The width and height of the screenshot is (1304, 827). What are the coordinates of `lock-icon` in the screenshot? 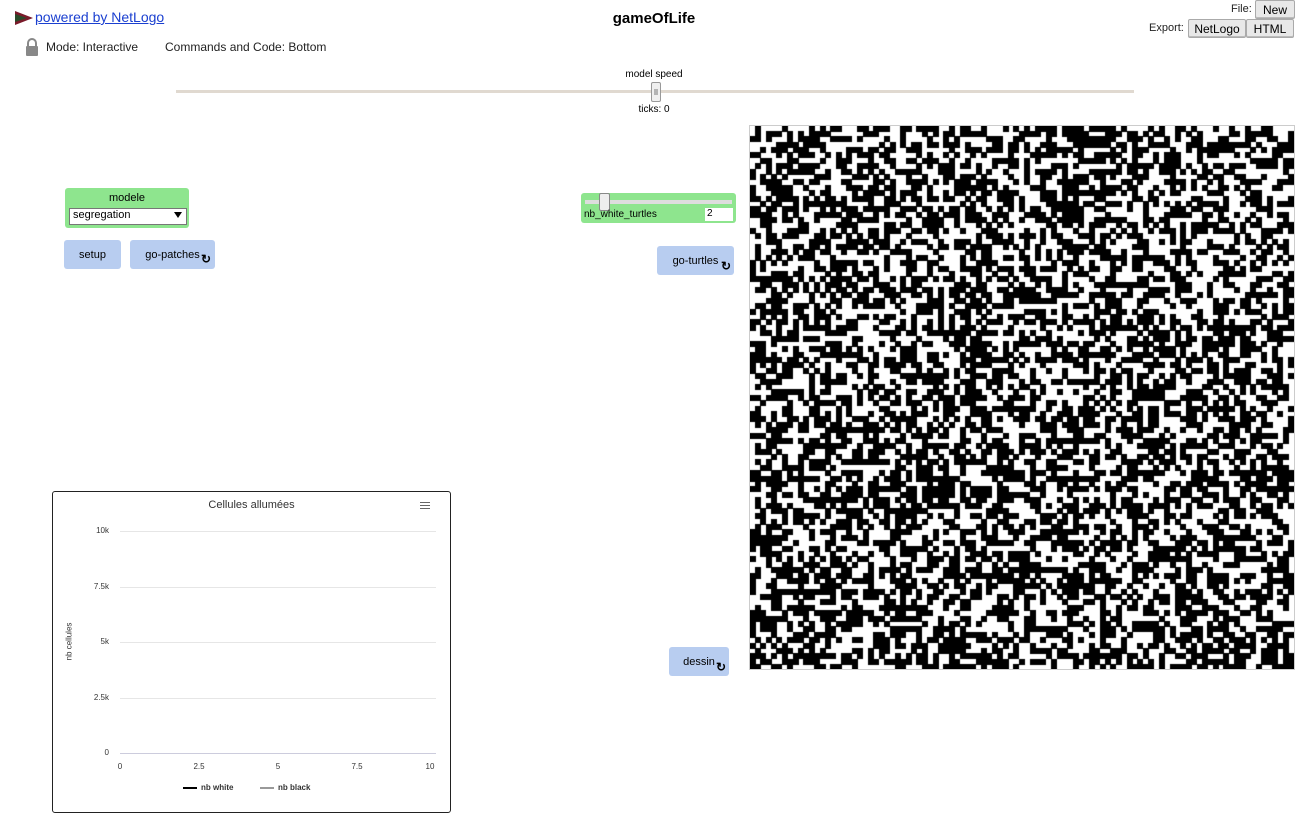 It's located at (32, 47).